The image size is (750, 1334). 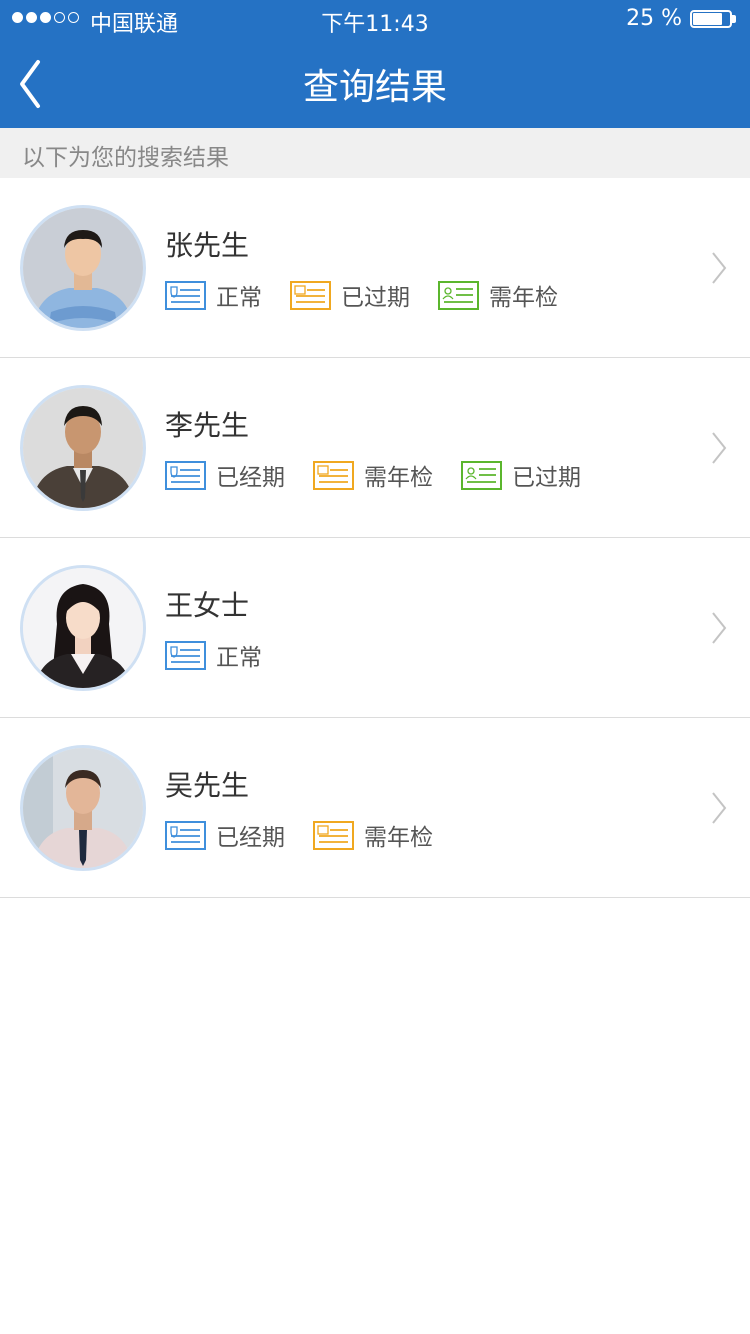 What do you see at coordinates (30, 84) in the screenshot?
I see `chevron-left-icon` at bounding box center [30, 84].